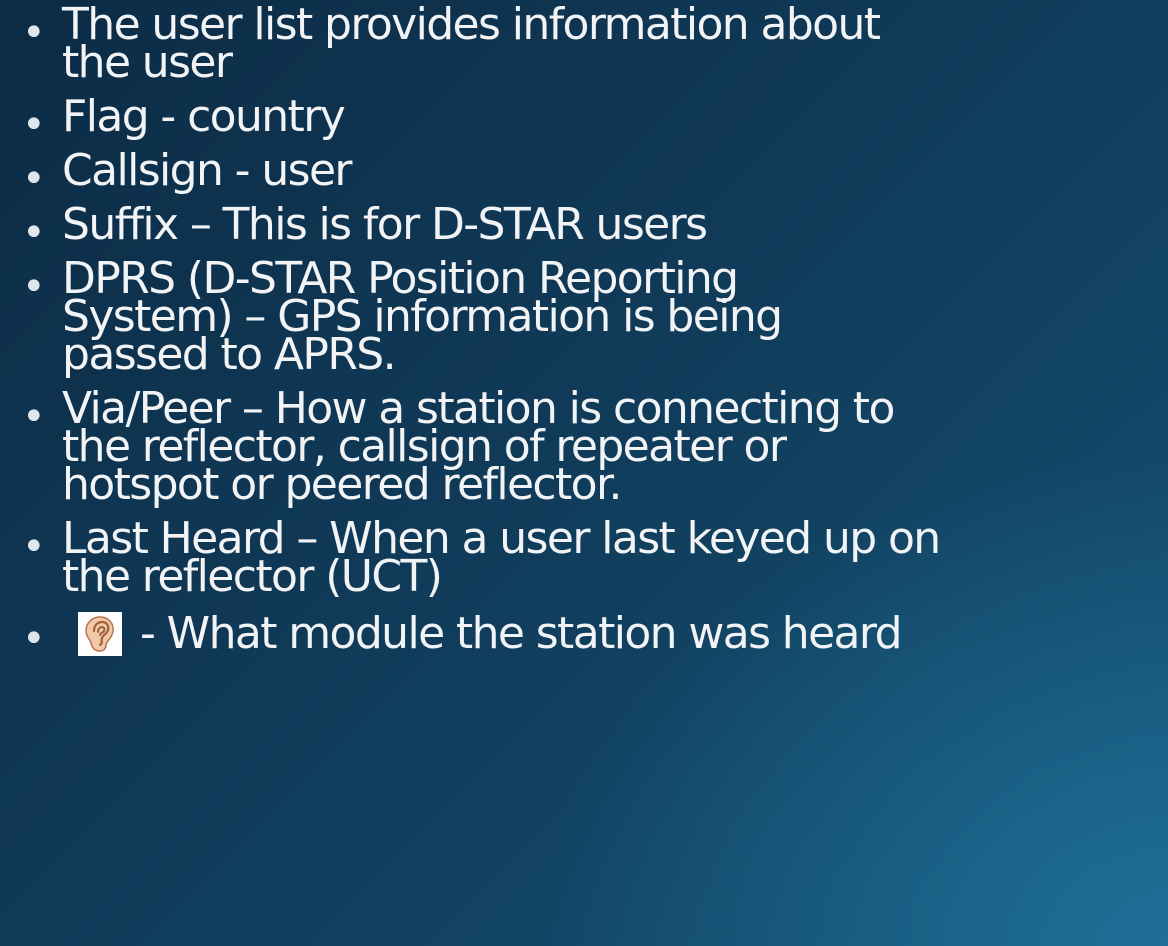  Describe the element at coordinates (521, 633) in the screenshot. I see `bullet-text: - What module the station was heard` at that location.